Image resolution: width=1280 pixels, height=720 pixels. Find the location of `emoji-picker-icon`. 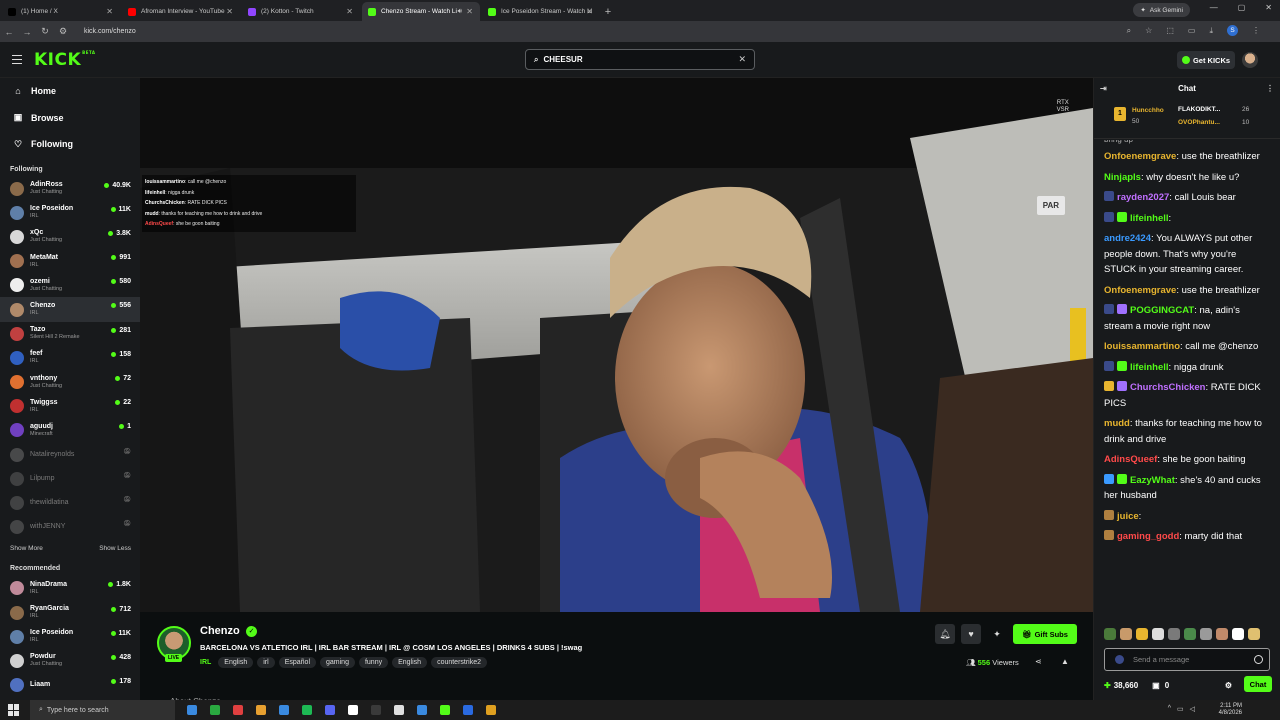

emoji-picker-icon is located at coordinates (1258, 659).